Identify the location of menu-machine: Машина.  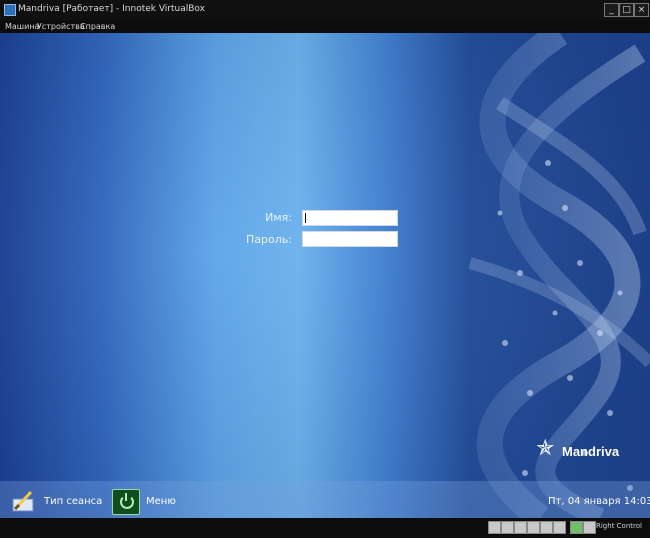
(22, 26).